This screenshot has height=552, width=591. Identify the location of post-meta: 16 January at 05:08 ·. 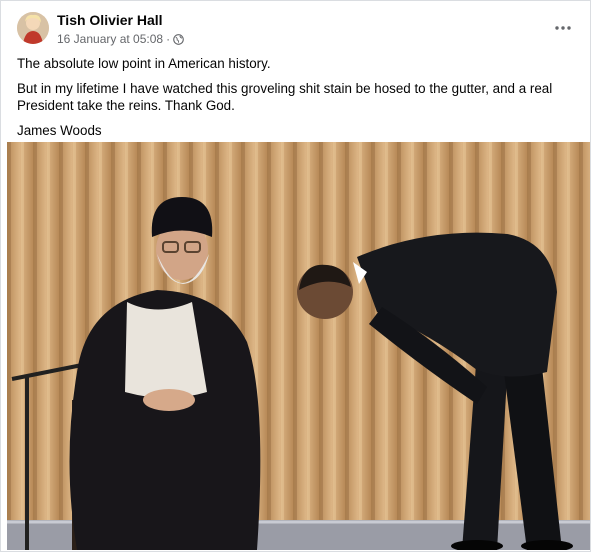
(120, 39).